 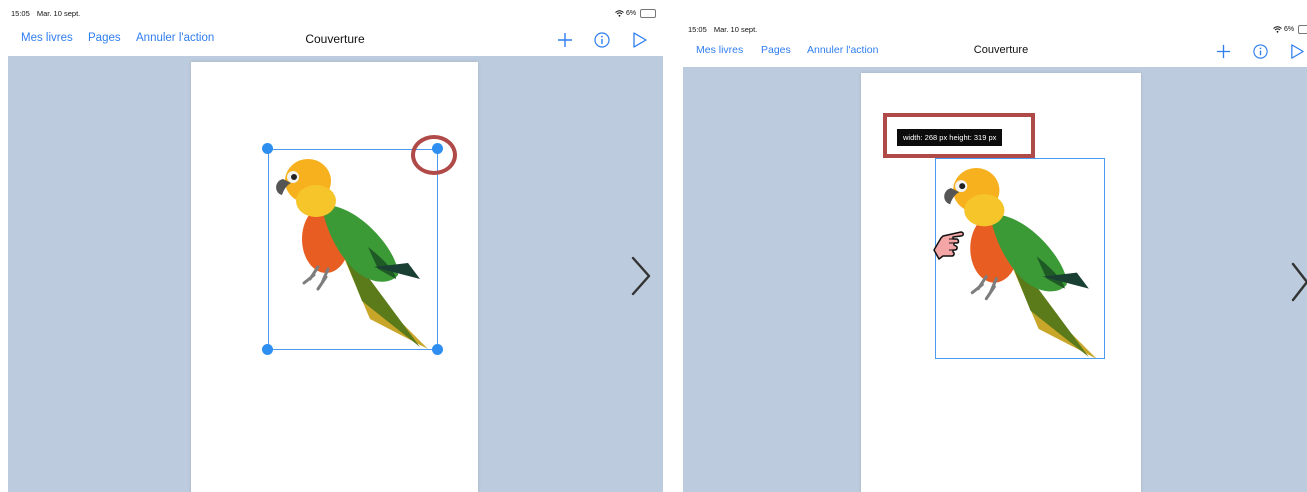 I want to click on image-selection-frame, so click(x=353, y=249).